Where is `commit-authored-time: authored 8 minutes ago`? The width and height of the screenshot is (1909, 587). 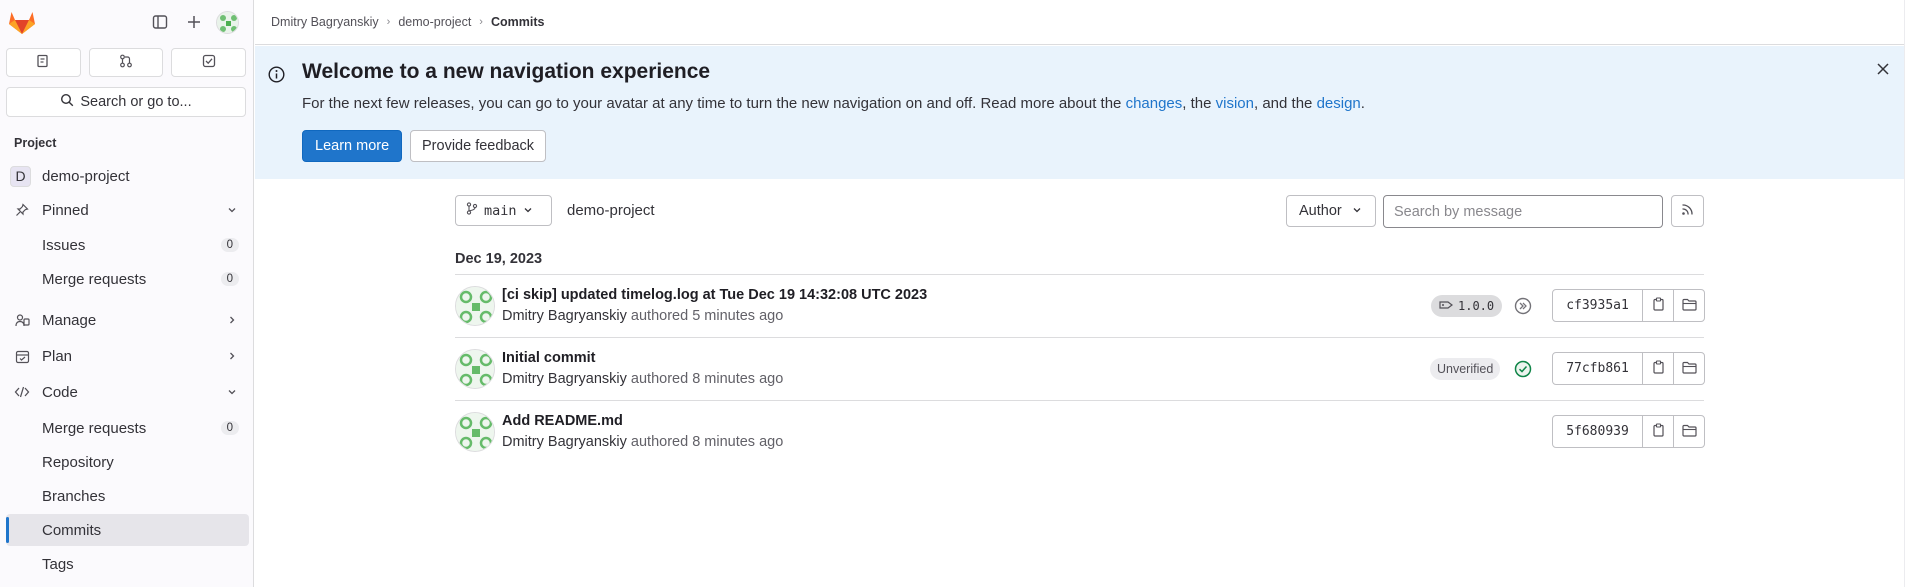 commit-authored-time: authored 8 minutes ago is located at coordinates (707, 379).